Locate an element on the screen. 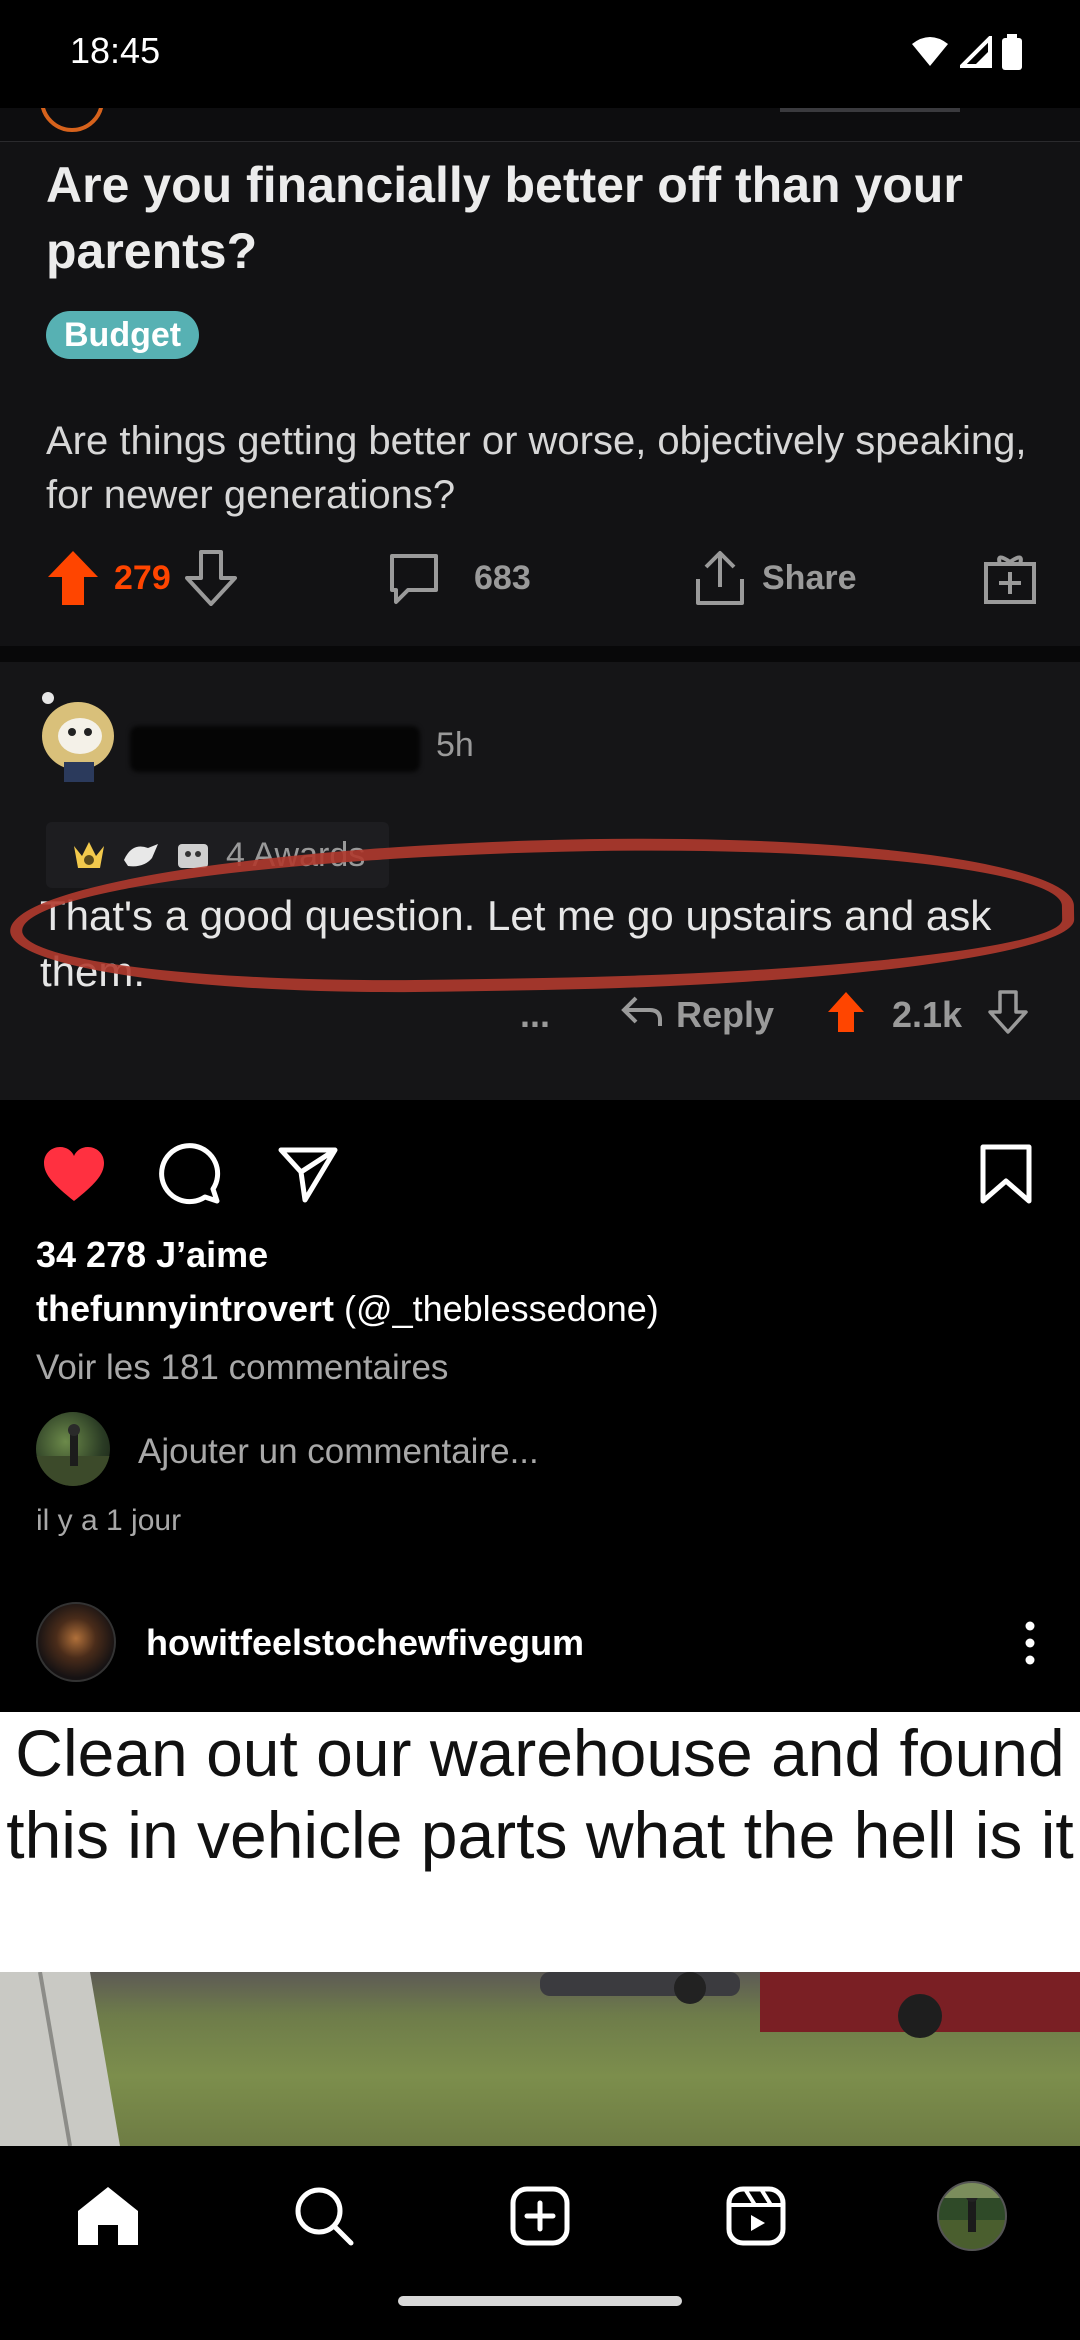  reddit-comment-actions: ... Reply 2.1k is located at coordinates (790, 1017).